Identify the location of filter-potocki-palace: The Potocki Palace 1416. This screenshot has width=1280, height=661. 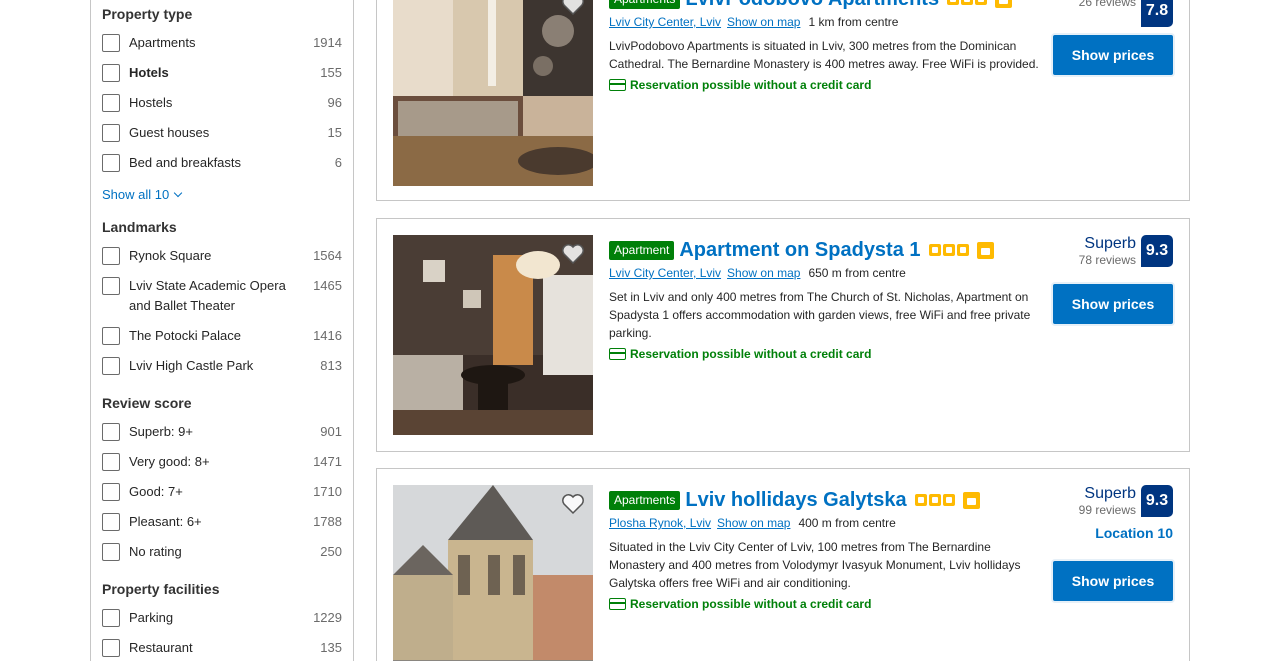
(222, 336).